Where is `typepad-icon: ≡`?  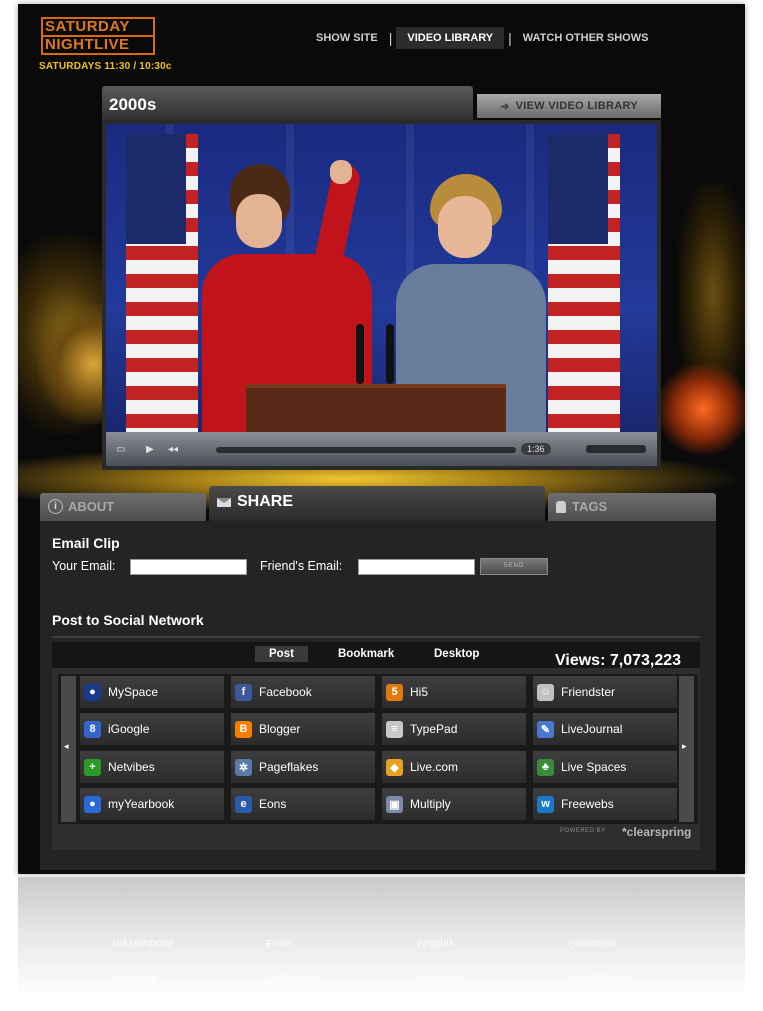 typepad-icon: ≡ is located at coordinates (394, 729).